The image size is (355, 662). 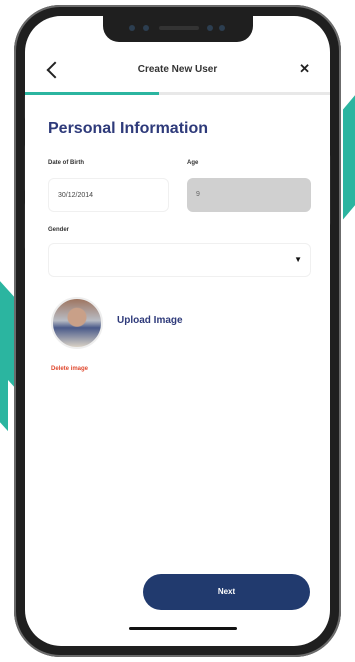 I want to click on section-title: Personal Information, so click(x=128, y=128).